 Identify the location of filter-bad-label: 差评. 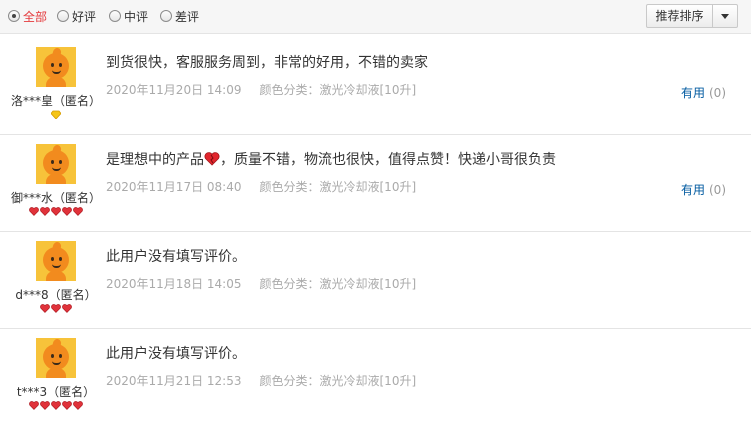
(187, 16).